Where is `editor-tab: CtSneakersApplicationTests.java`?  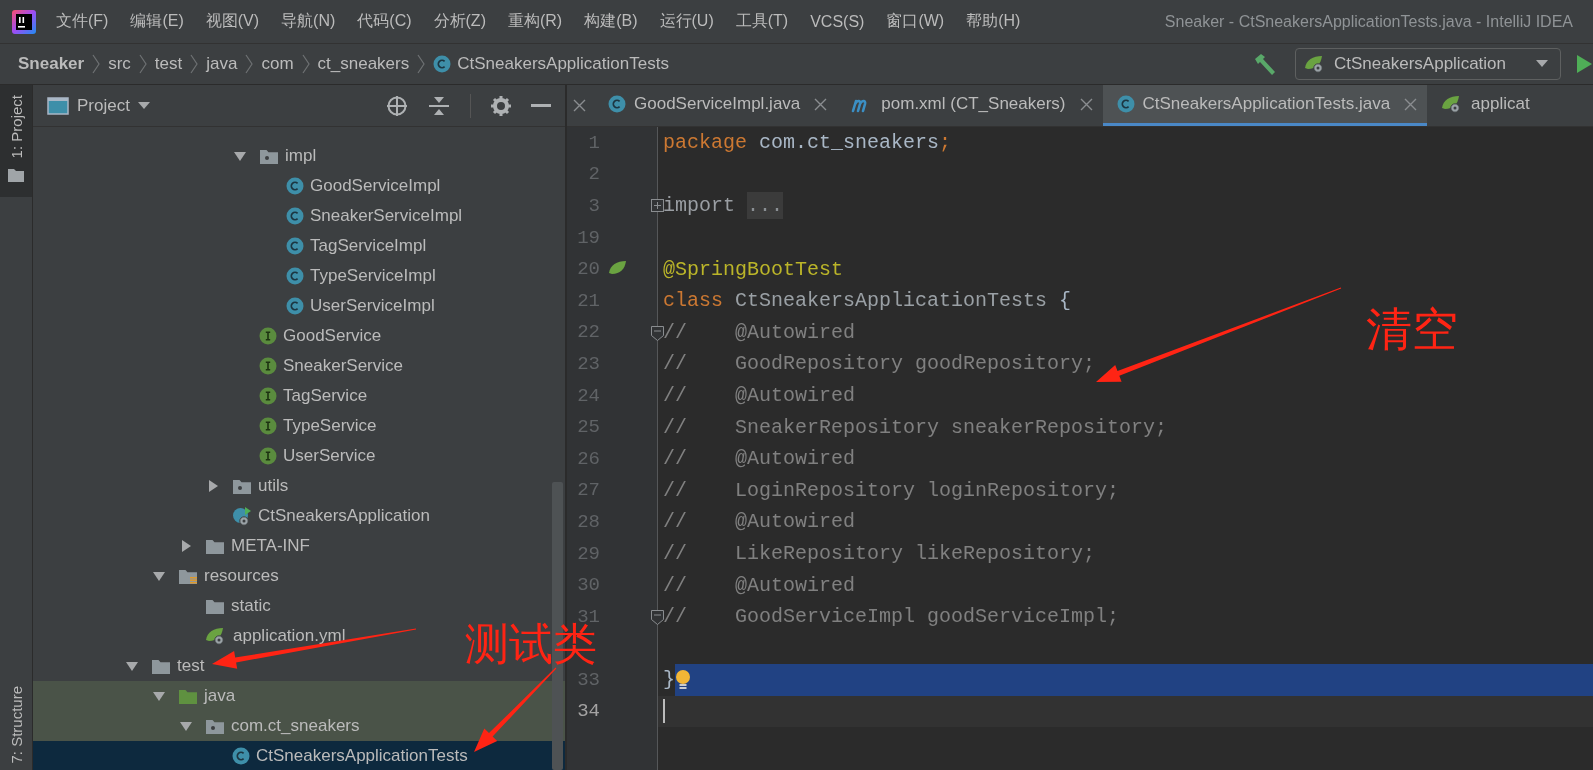
editor-tab: CtSneakersApplicationTests.java is located at coordinates (1265, 105).